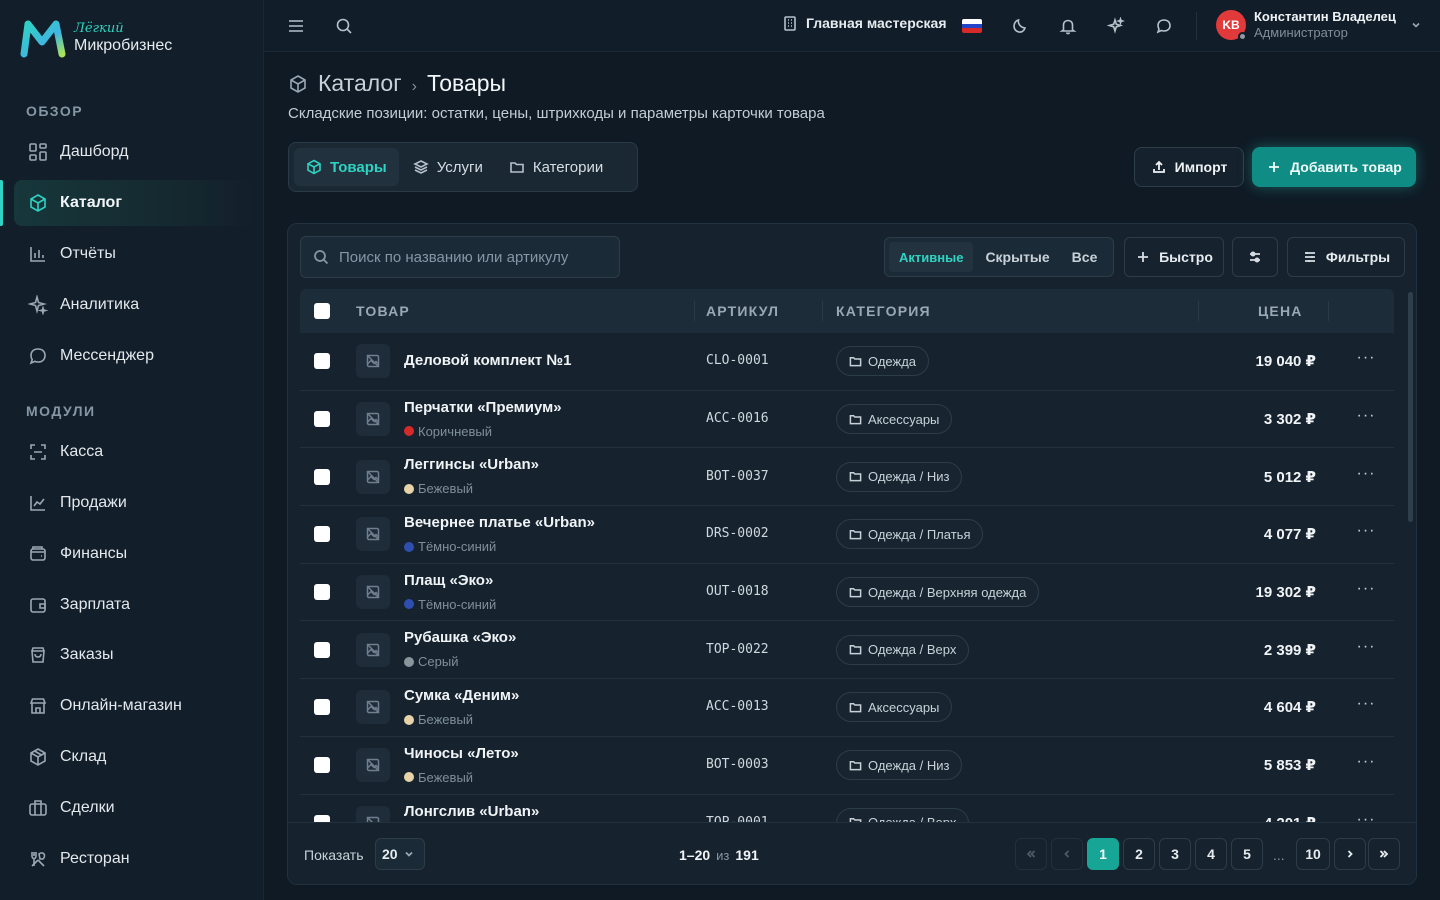 The width and height of the screenshot is (1440, 900). I want to click on page-button-1: 1, so click(1103, 854).